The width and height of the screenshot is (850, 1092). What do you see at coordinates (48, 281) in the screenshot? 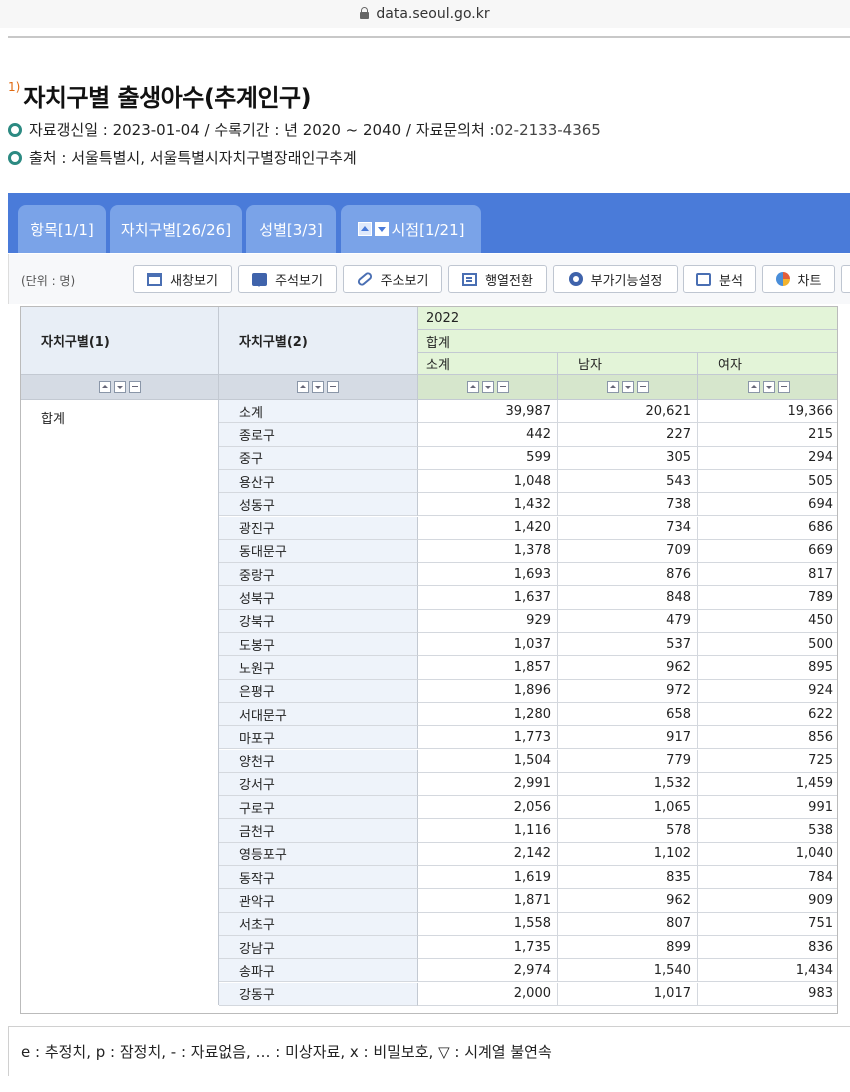
I see `unit-label: (단위 : 명)` at bounding box center [48, 281].